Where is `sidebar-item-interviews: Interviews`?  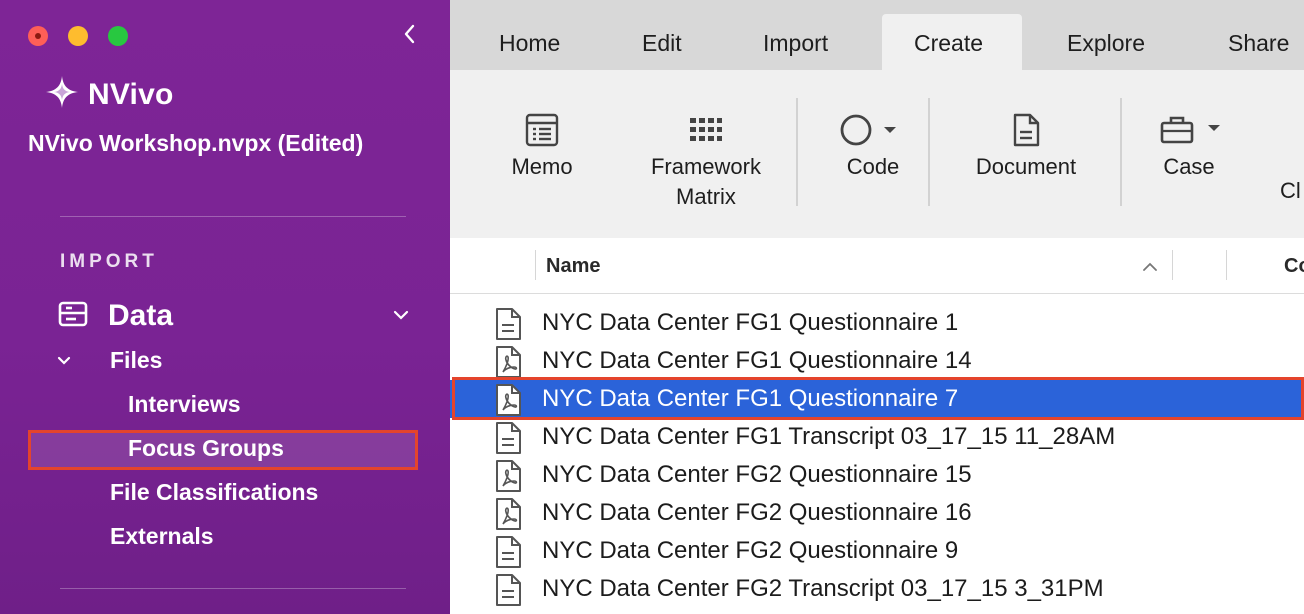
sidebar-item-interviews: Interviews is located at coordinates (184, 404).